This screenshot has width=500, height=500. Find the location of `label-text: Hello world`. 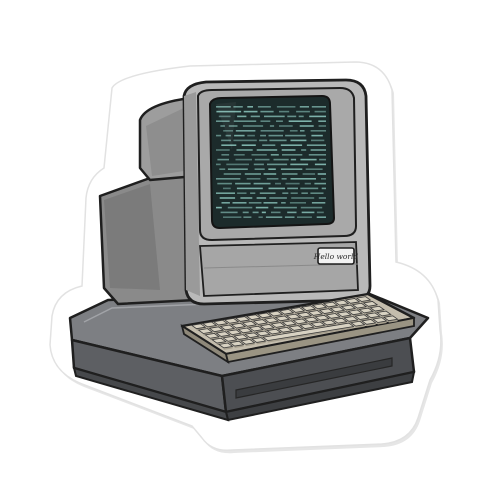

label-text: Hello world is located at coordinates (336, 256).